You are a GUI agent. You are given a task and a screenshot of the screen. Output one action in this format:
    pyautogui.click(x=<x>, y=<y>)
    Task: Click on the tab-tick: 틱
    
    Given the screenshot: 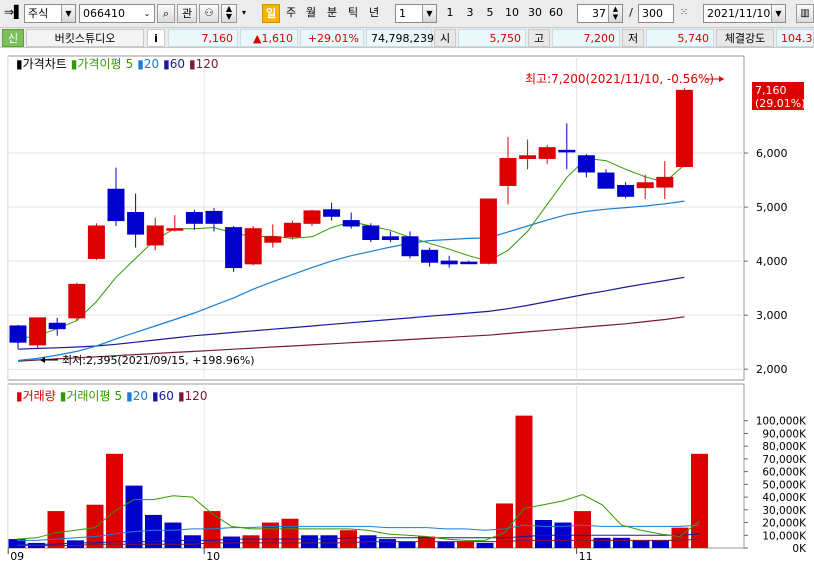 What is the action you would take?
    pyautogui.click(x=353, y=13)
    